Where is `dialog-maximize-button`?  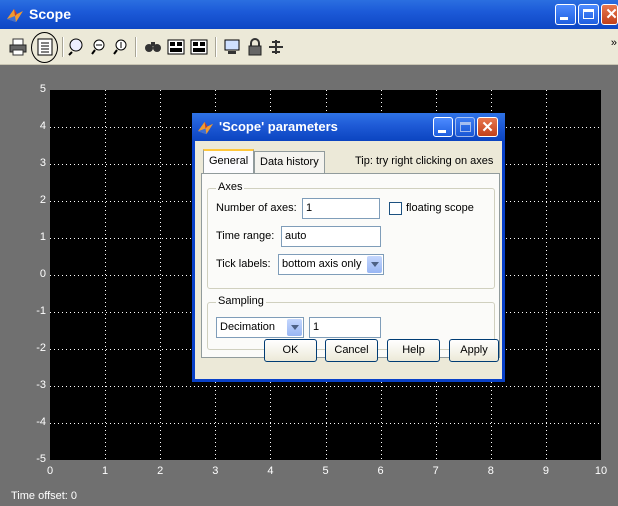 dialog-maximize-button is located at coordinates (465, 127).